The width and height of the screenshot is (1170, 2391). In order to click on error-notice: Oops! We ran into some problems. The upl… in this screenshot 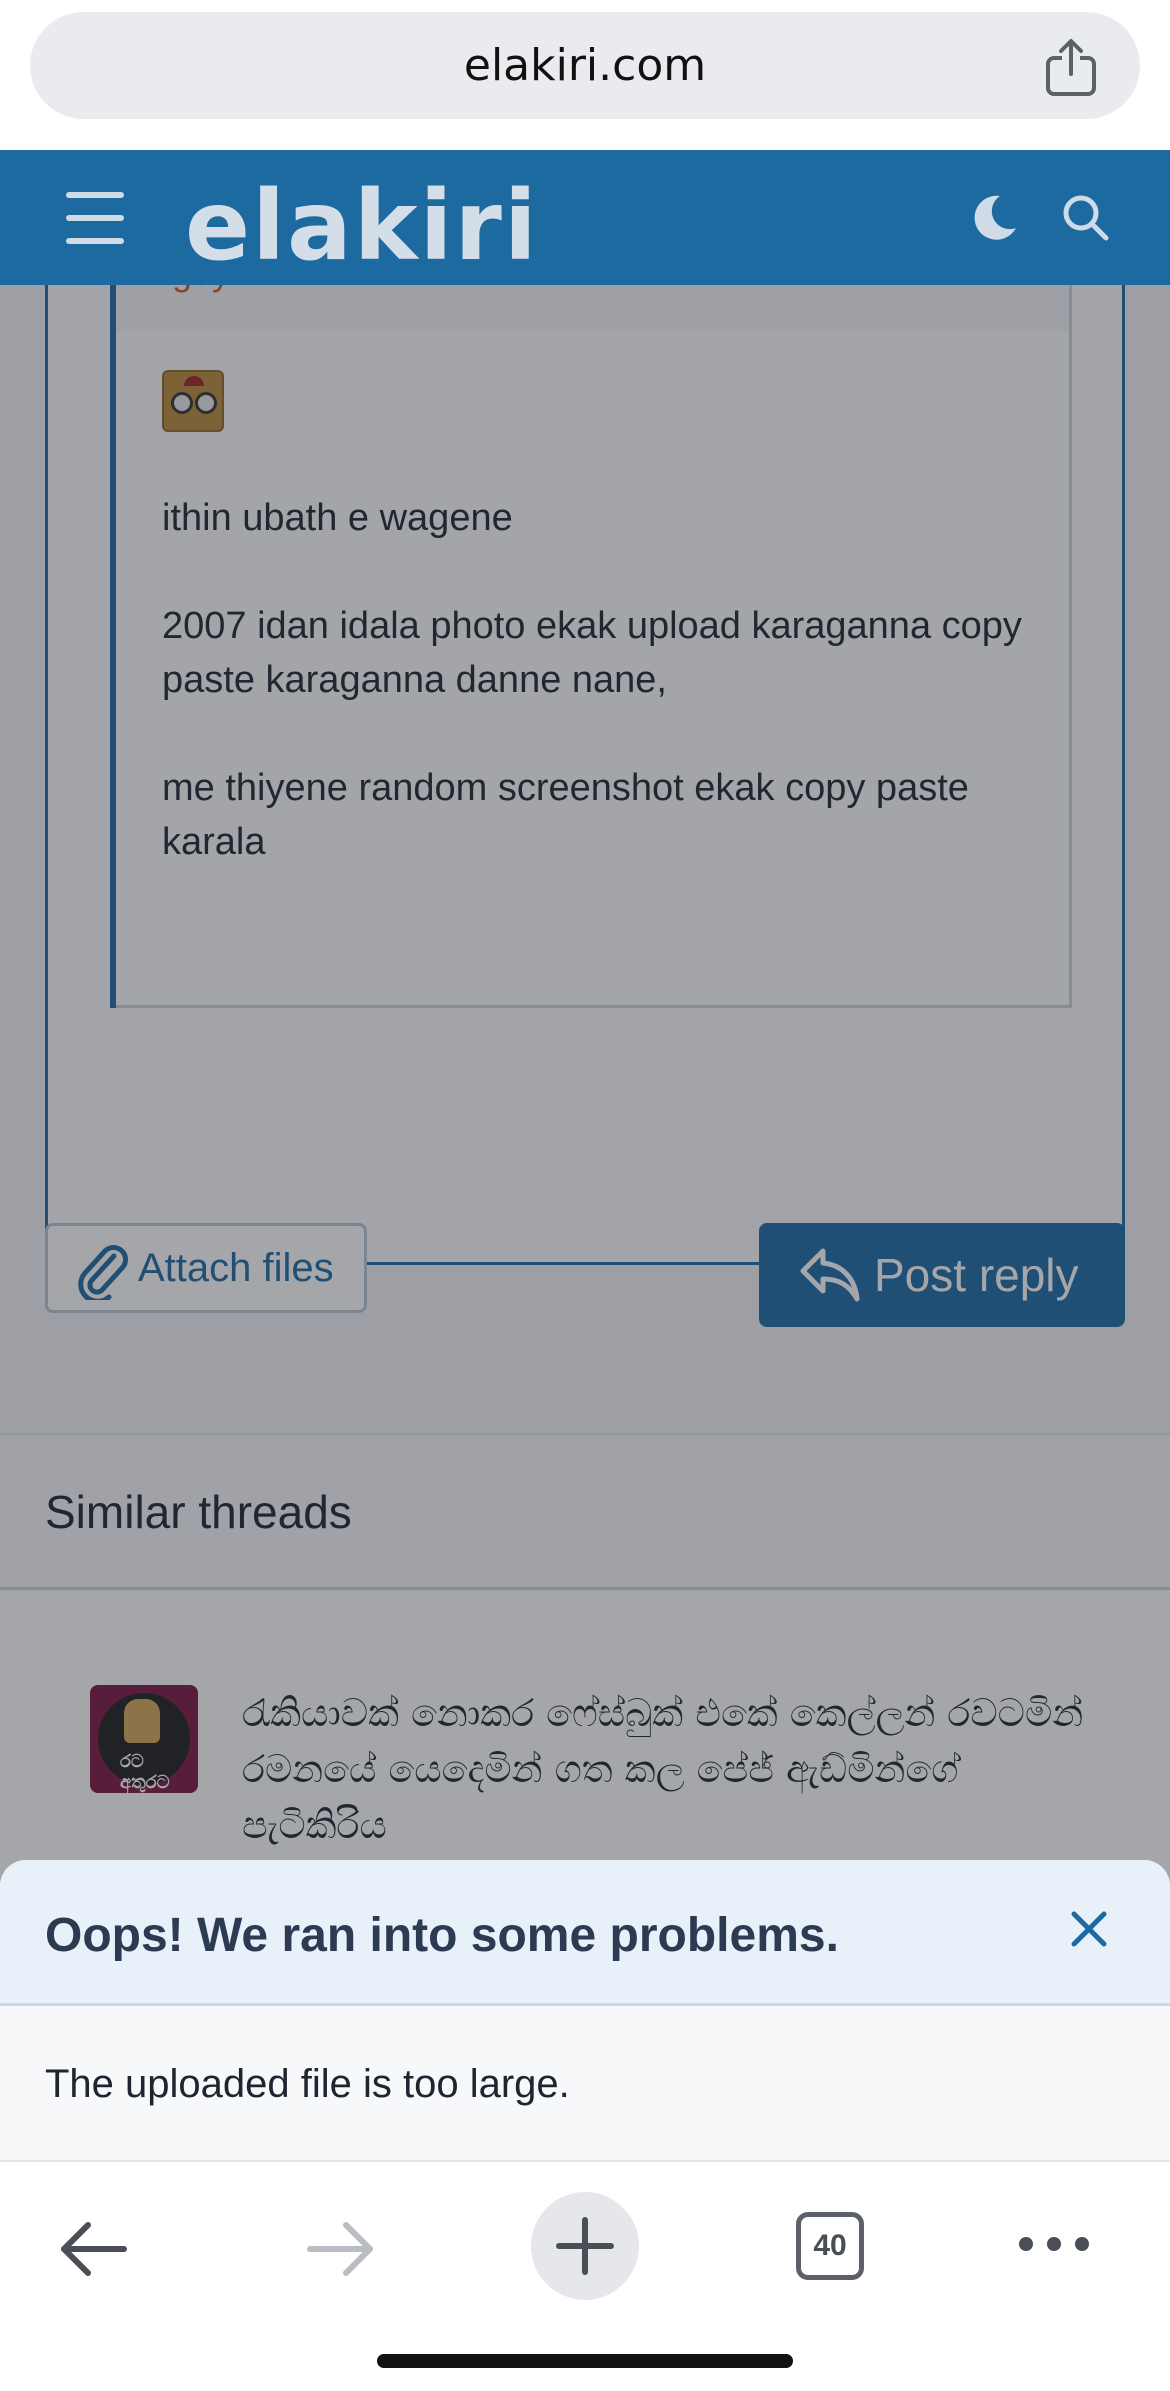, I will do `click(585, 2010)`.